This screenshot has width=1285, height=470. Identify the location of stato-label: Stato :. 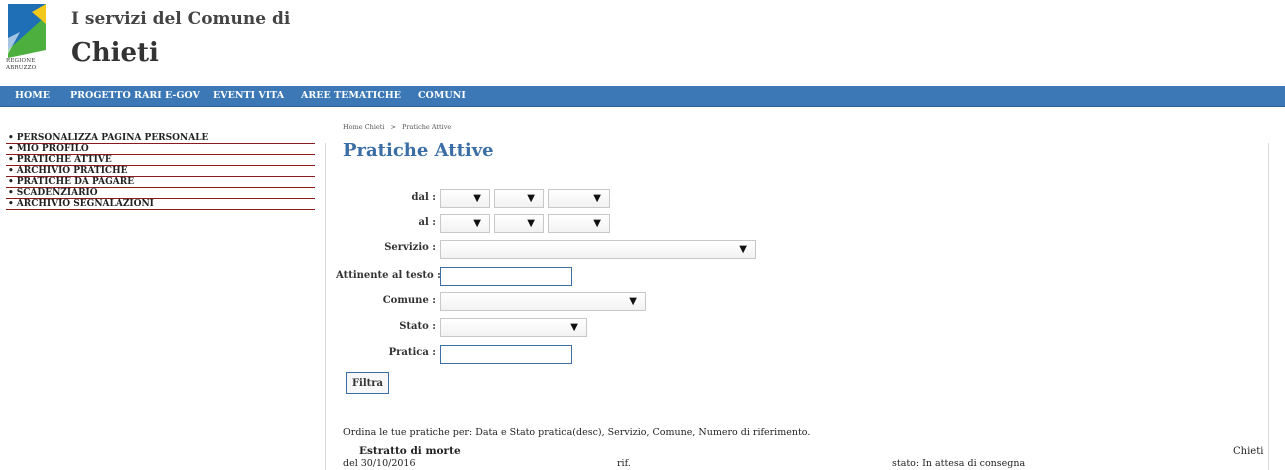
(417, 326).